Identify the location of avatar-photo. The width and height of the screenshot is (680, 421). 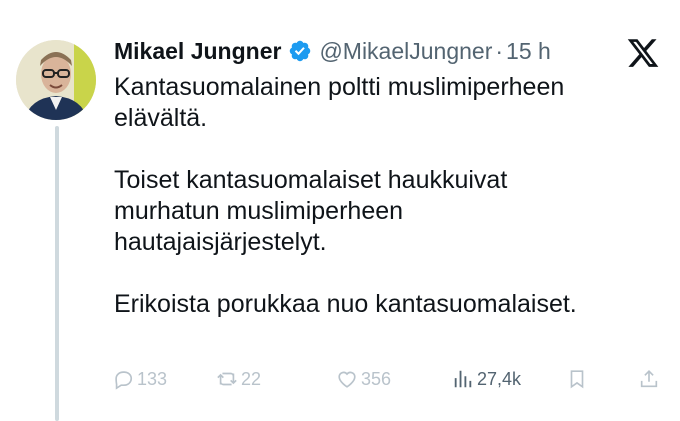
(56, 80).